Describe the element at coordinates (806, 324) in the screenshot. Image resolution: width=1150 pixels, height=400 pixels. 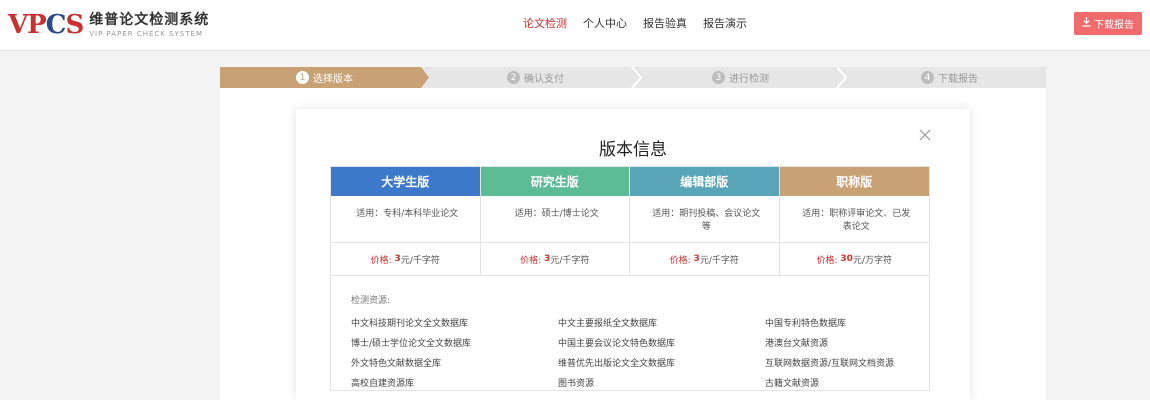
I see `resource-item: 中国专利特色数据库` at that location.